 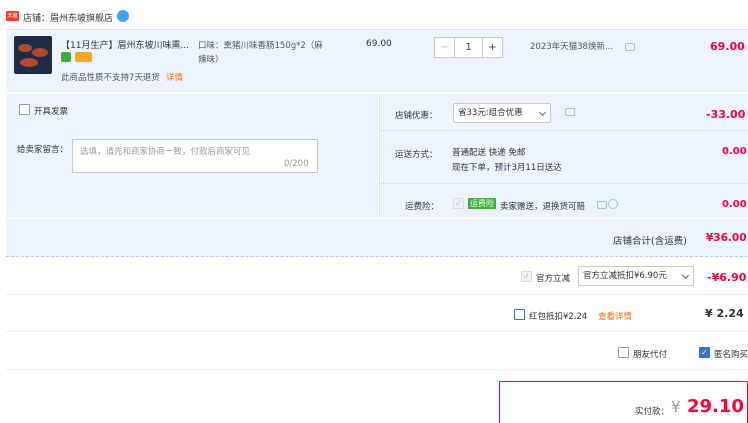 I want to click on shop-name: 店铺：眉州东坡旗舰店, so click(x=68, y=17).